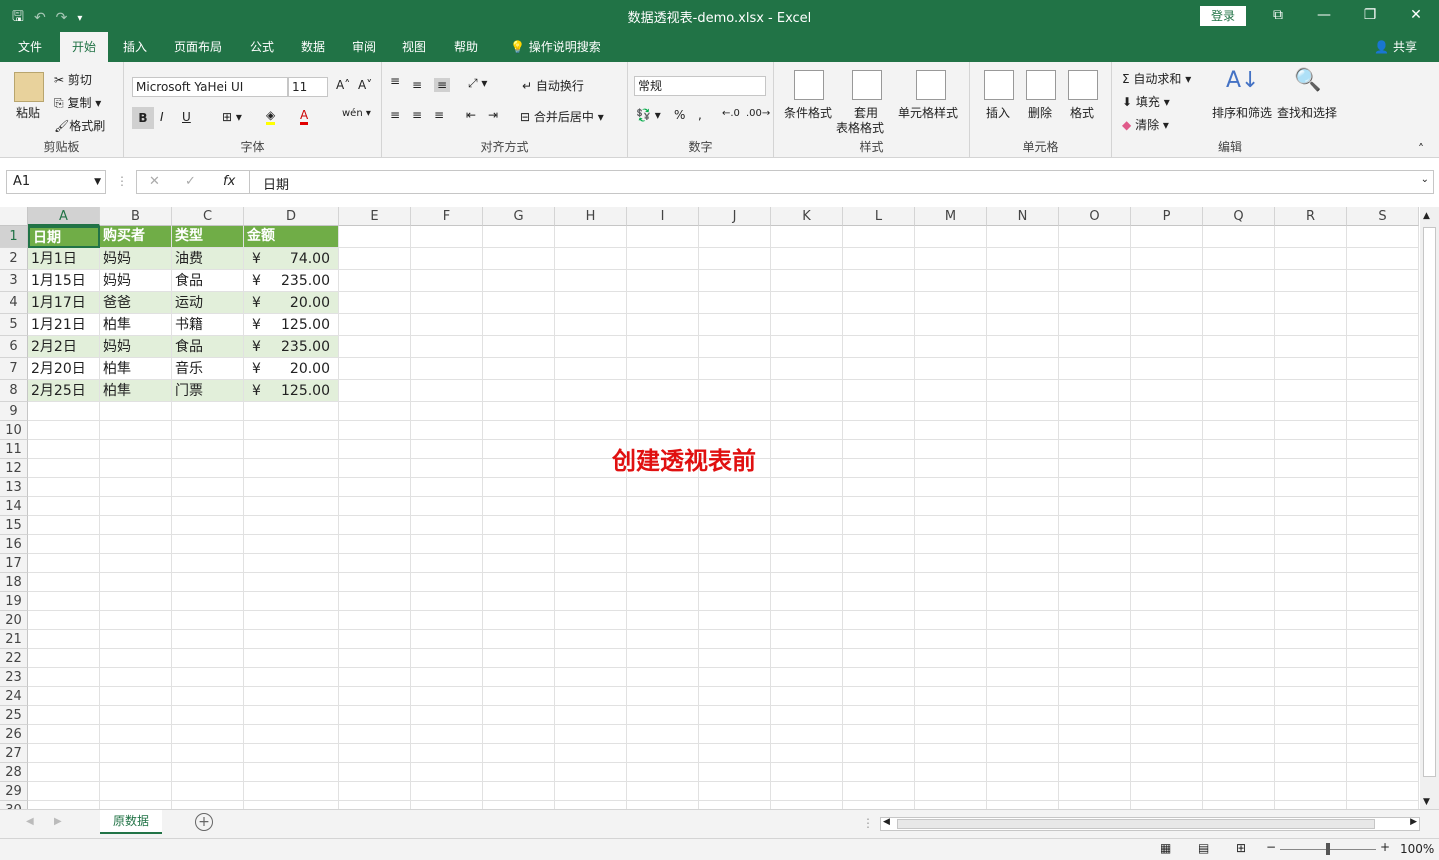 This screenshot has width=1439, height=860. What do you see at coordinates (809, 85) in the screenshot?
I see `conditional-format-icon` at bounding box center [809, 85].